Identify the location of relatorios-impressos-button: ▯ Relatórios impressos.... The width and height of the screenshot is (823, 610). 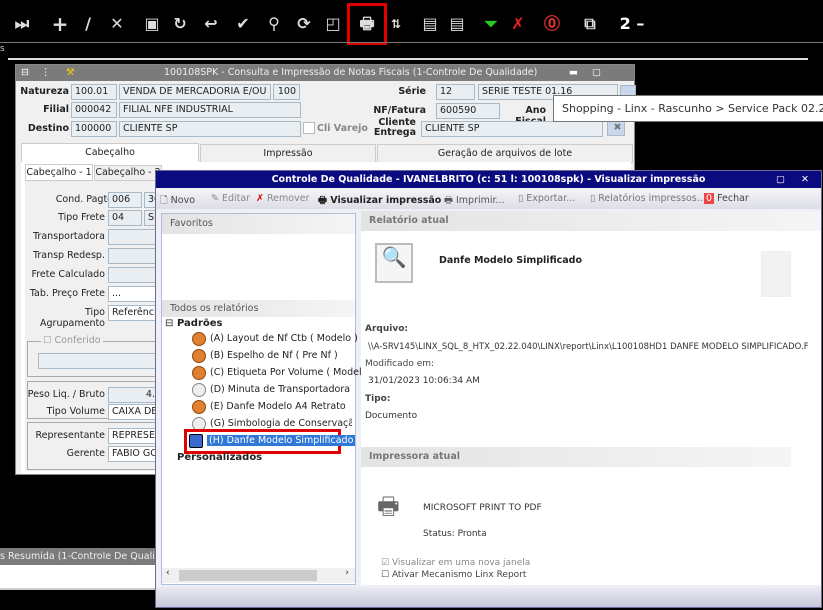
(648, 198).